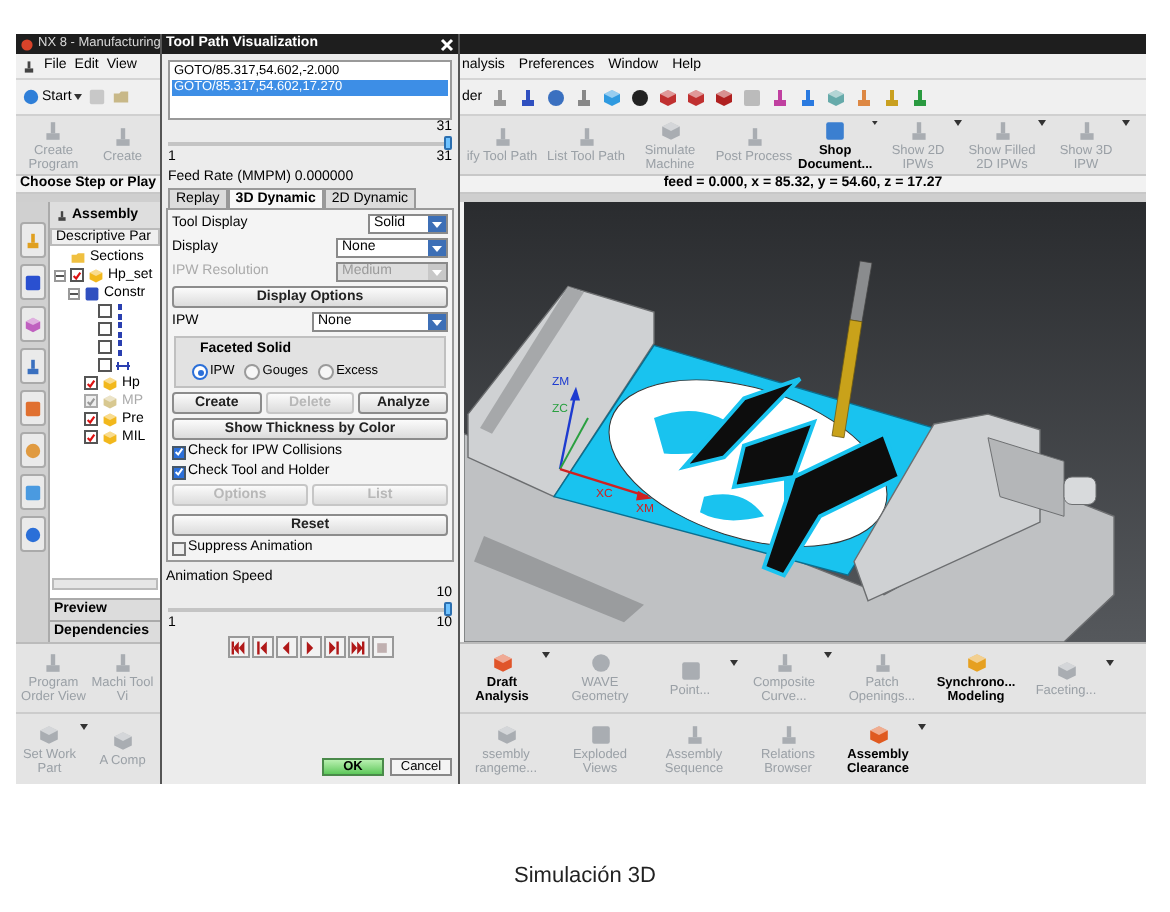 The height and width of the screenshot is (912, 1170). I want to click on step-forward-button, so click(334, 647).